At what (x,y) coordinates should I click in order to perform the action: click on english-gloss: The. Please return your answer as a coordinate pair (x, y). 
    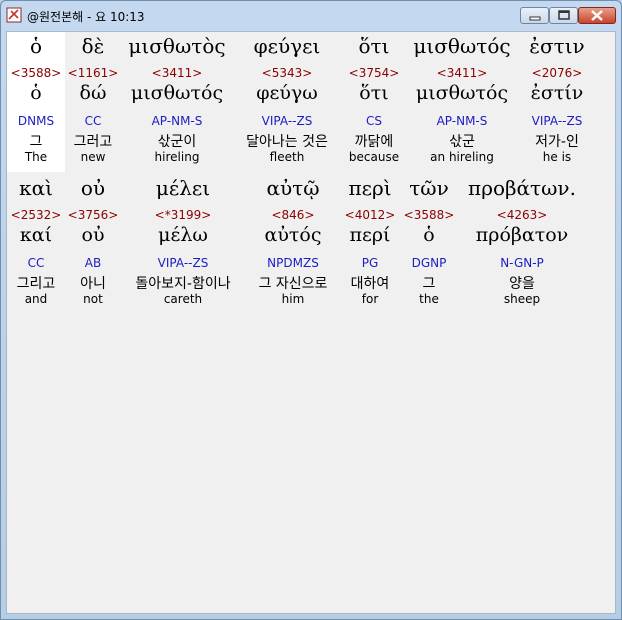
    Looking at the image, I should click on (36, 157).